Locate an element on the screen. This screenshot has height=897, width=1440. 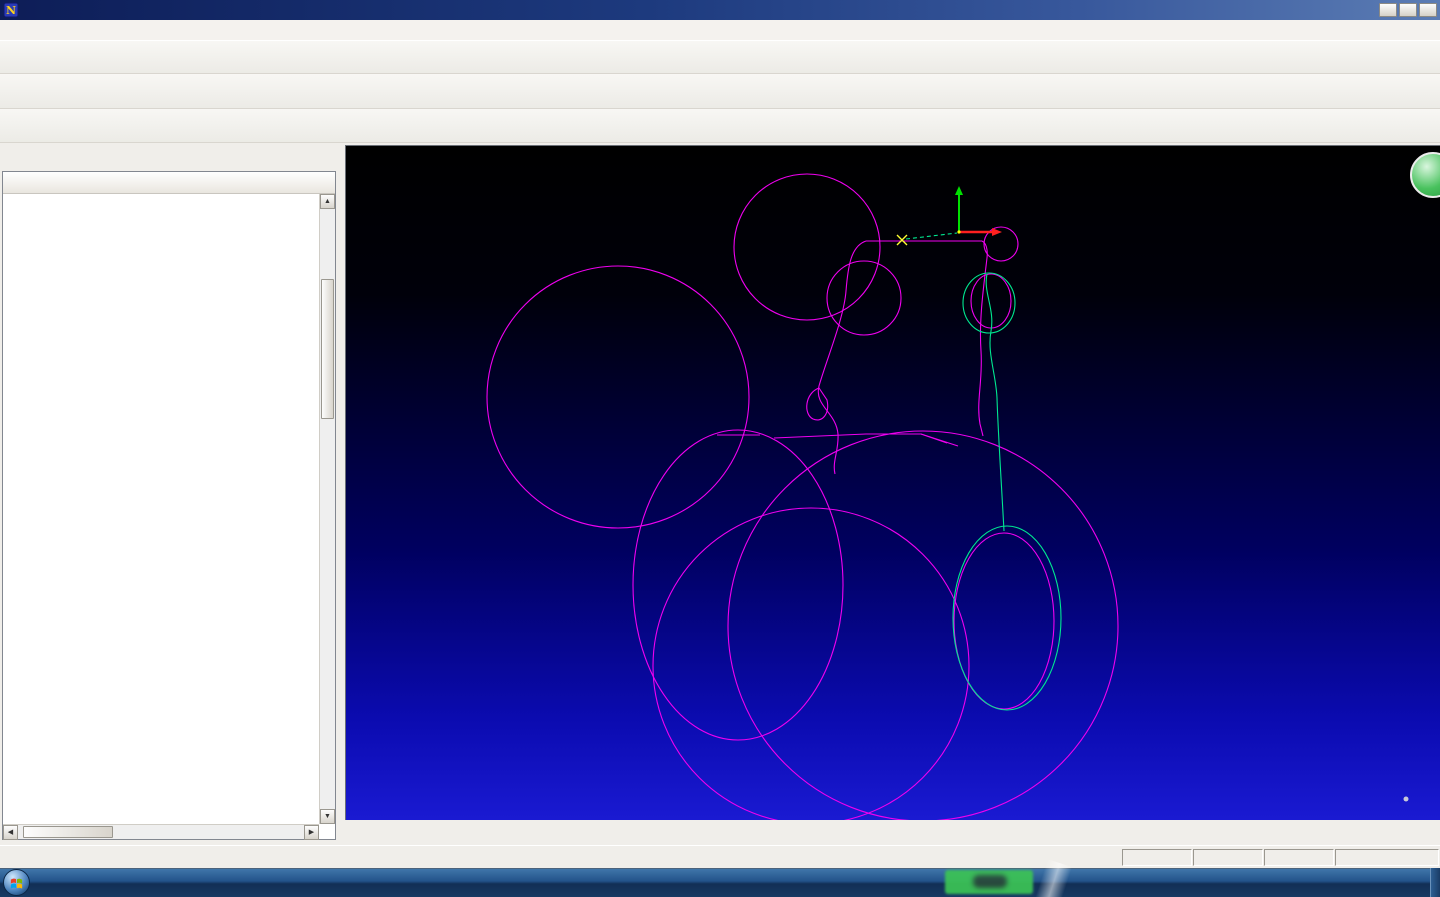
list-header is located at coordinates (169, 183).